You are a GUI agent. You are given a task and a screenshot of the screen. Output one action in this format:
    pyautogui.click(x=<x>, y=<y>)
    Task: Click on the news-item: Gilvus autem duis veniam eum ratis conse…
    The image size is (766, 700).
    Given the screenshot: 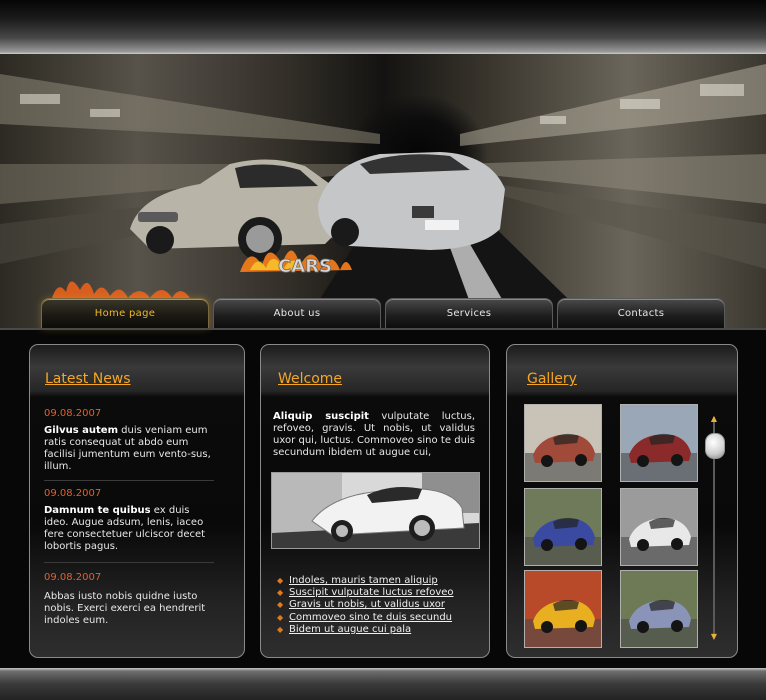 What is the action you would take?
    pyautogui.click(x=130, y=449)
    